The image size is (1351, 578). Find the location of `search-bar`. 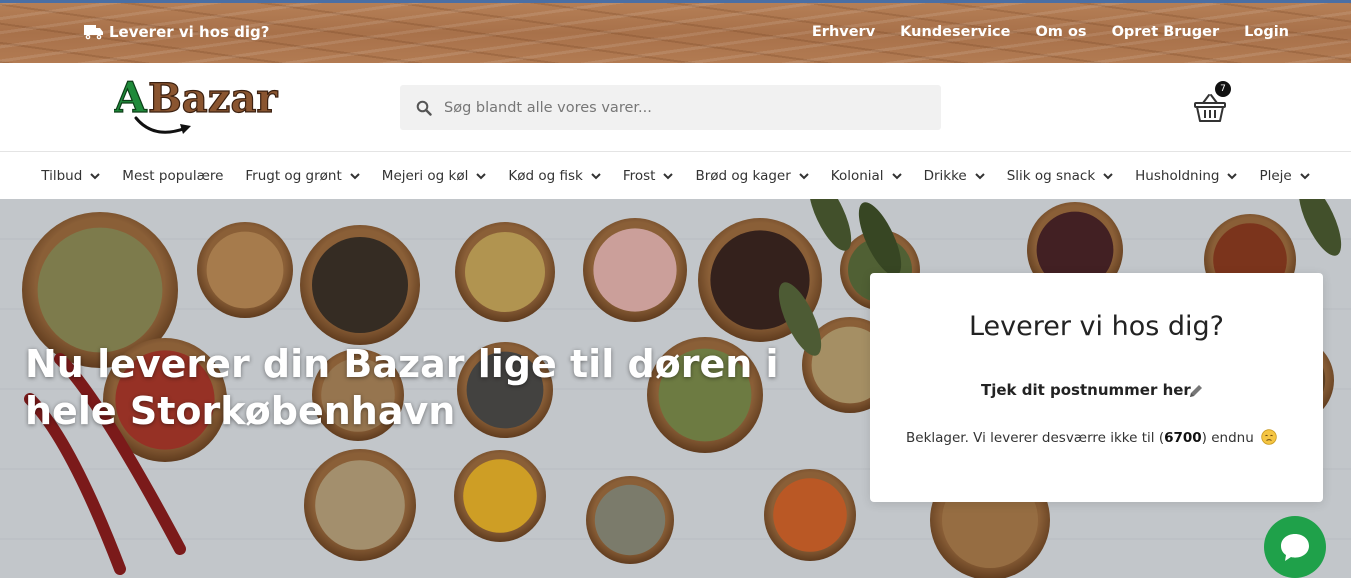

search-bar is located at coordinates (670, 107).